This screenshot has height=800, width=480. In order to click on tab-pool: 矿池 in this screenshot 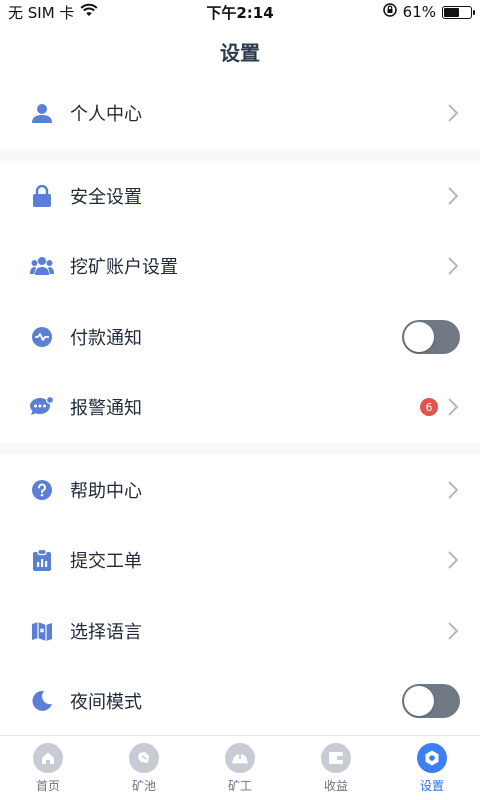, I will do `click(144, 768)`.